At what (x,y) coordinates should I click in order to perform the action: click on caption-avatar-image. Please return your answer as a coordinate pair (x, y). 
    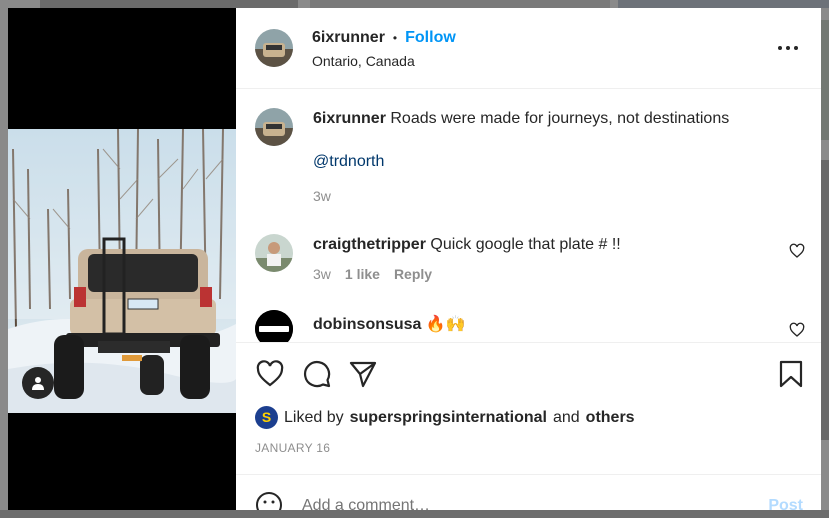
    Looking at the image, I should click on (274, 127).